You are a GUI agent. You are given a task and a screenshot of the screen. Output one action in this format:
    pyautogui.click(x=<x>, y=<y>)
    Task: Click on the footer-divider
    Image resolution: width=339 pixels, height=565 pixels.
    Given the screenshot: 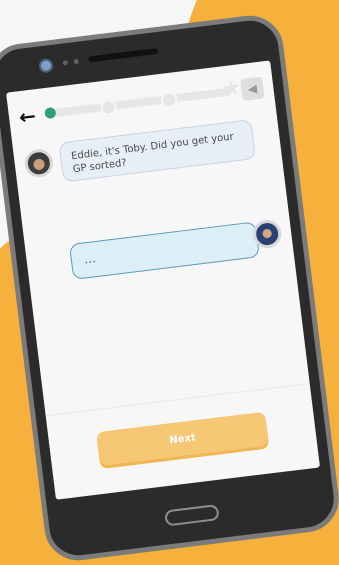 What is the action you would take?
    pyautogui.click(x=177, y=399)
    